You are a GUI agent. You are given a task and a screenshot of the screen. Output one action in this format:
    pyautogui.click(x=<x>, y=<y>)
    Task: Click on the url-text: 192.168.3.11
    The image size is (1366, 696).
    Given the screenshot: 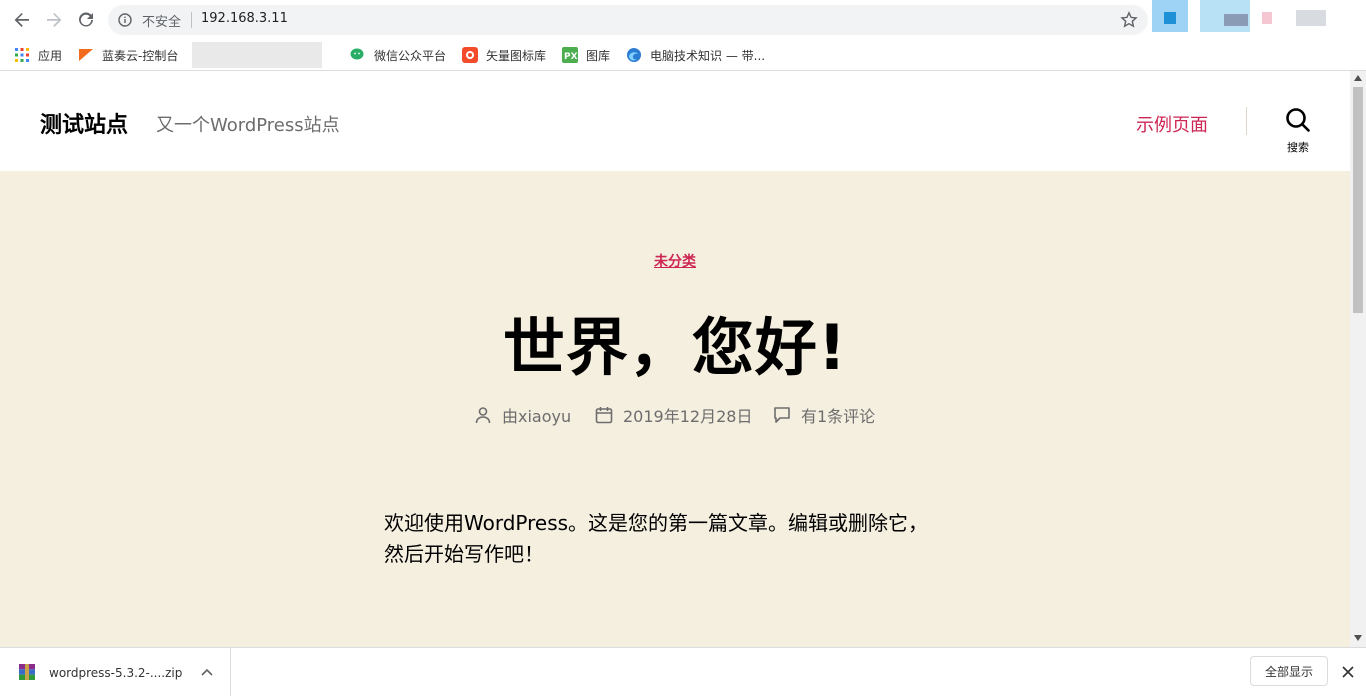 What is the action you would take?
    pyautogui.click(x=244, y=18)
    